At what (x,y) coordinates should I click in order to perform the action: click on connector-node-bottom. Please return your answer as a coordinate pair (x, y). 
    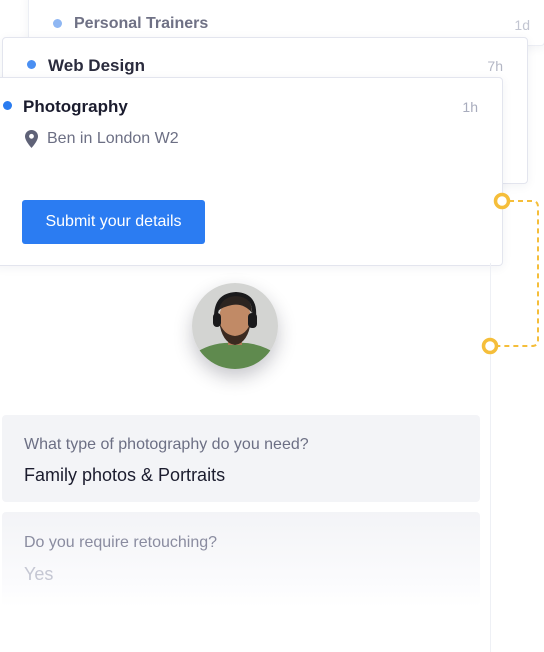
    Looking at the image, I should click on (490, 346).